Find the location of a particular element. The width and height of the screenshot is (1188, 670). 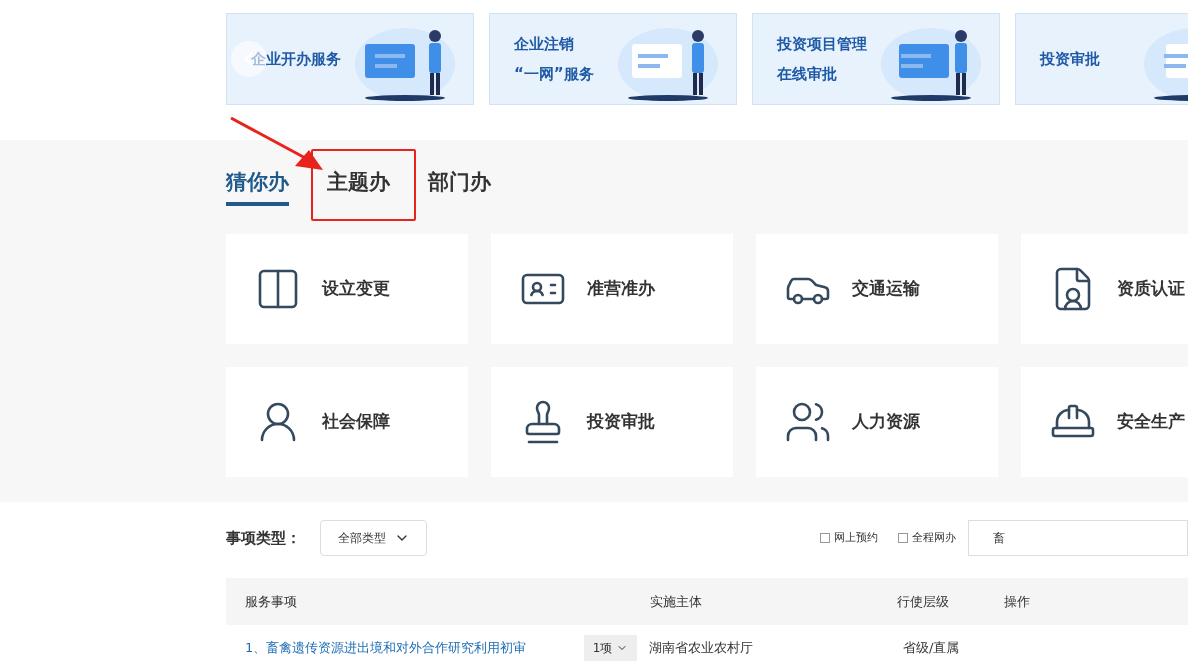

topic-card: 交通运输 is located at coordinates (877, 289).